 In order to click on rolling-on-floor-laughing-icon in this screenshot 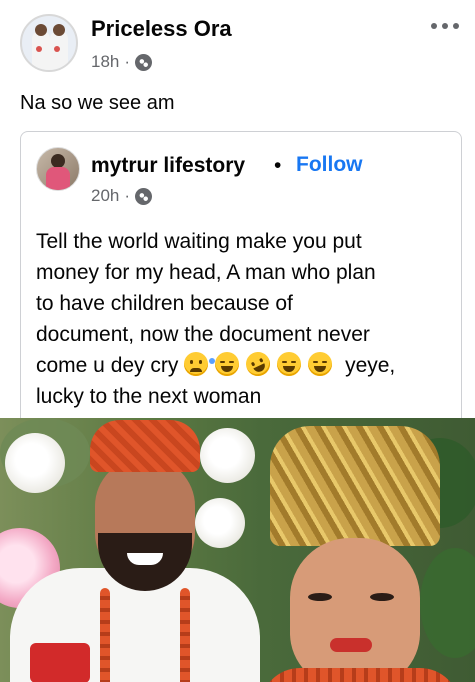, I will do `click(258, 364)`.